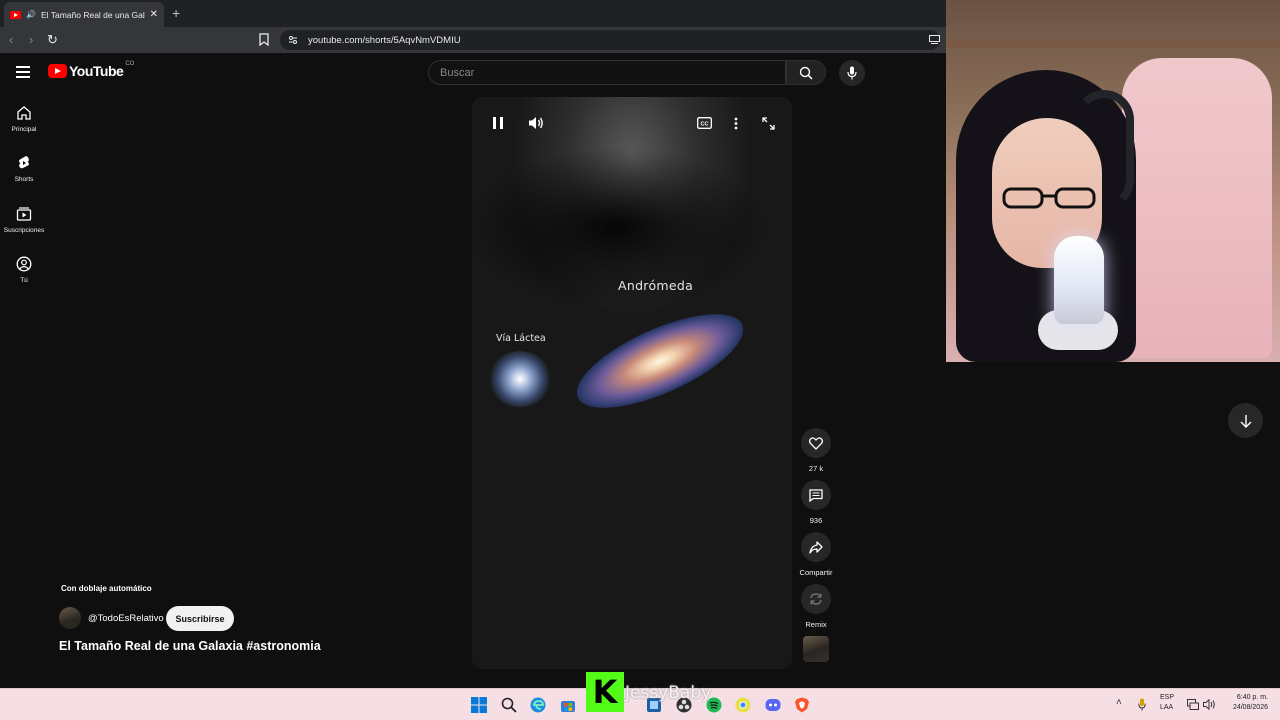 Image resolution: width=1280 pixels, height=720 pixels. Describe the element at coordinates (816, 606) in the screenshot. I see `remix-button: Remix` at that location.